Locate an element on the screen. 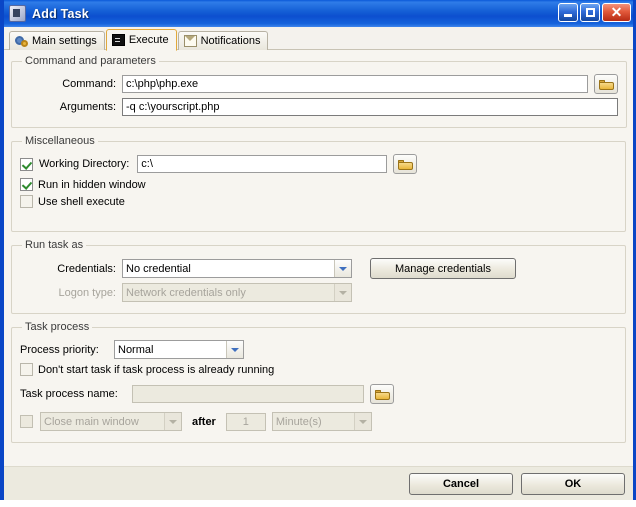 The height and width of the screenshot is (507, 636). command-browse-button is located at coordinates (606, 84).